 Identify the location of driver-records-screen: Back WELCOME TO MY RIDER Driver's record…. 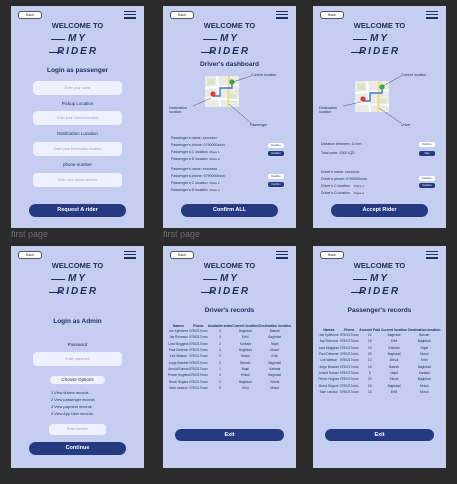
(229, 357).